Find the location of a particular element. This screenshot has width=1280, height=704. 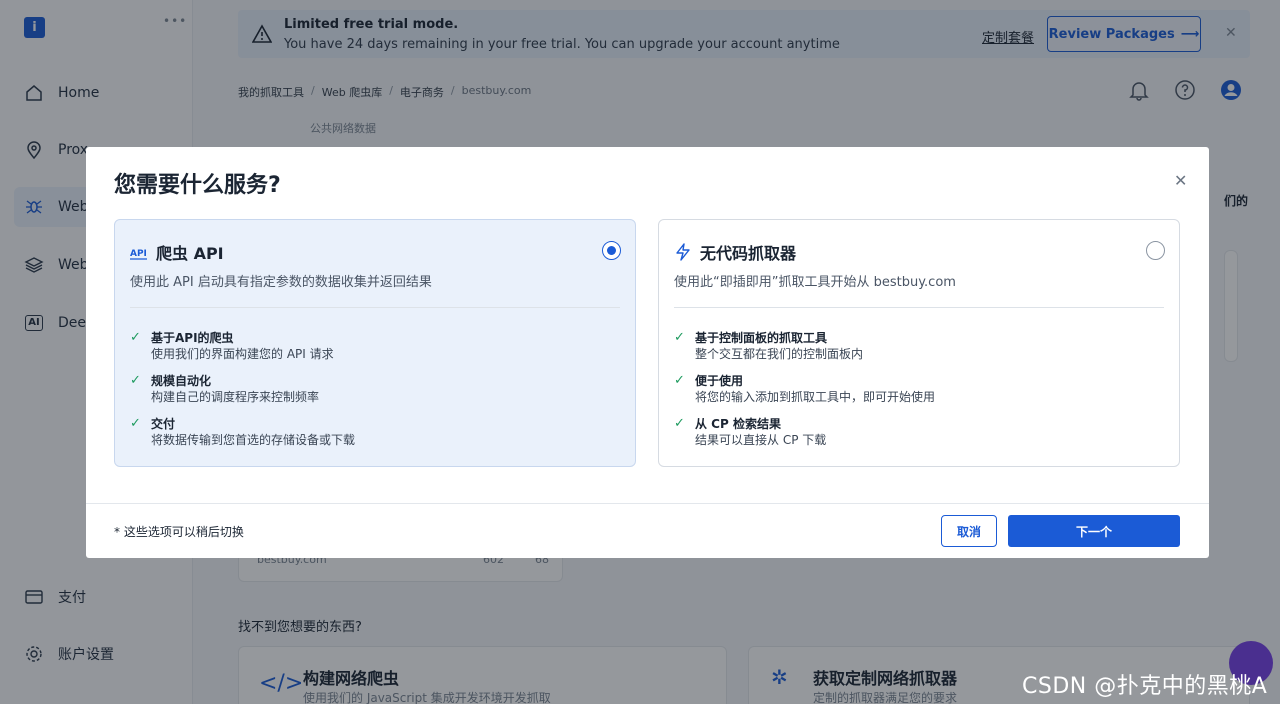

feature-desc: 将数据传输到您首选的存储设备或下载 is located at coordinates (253, 440).